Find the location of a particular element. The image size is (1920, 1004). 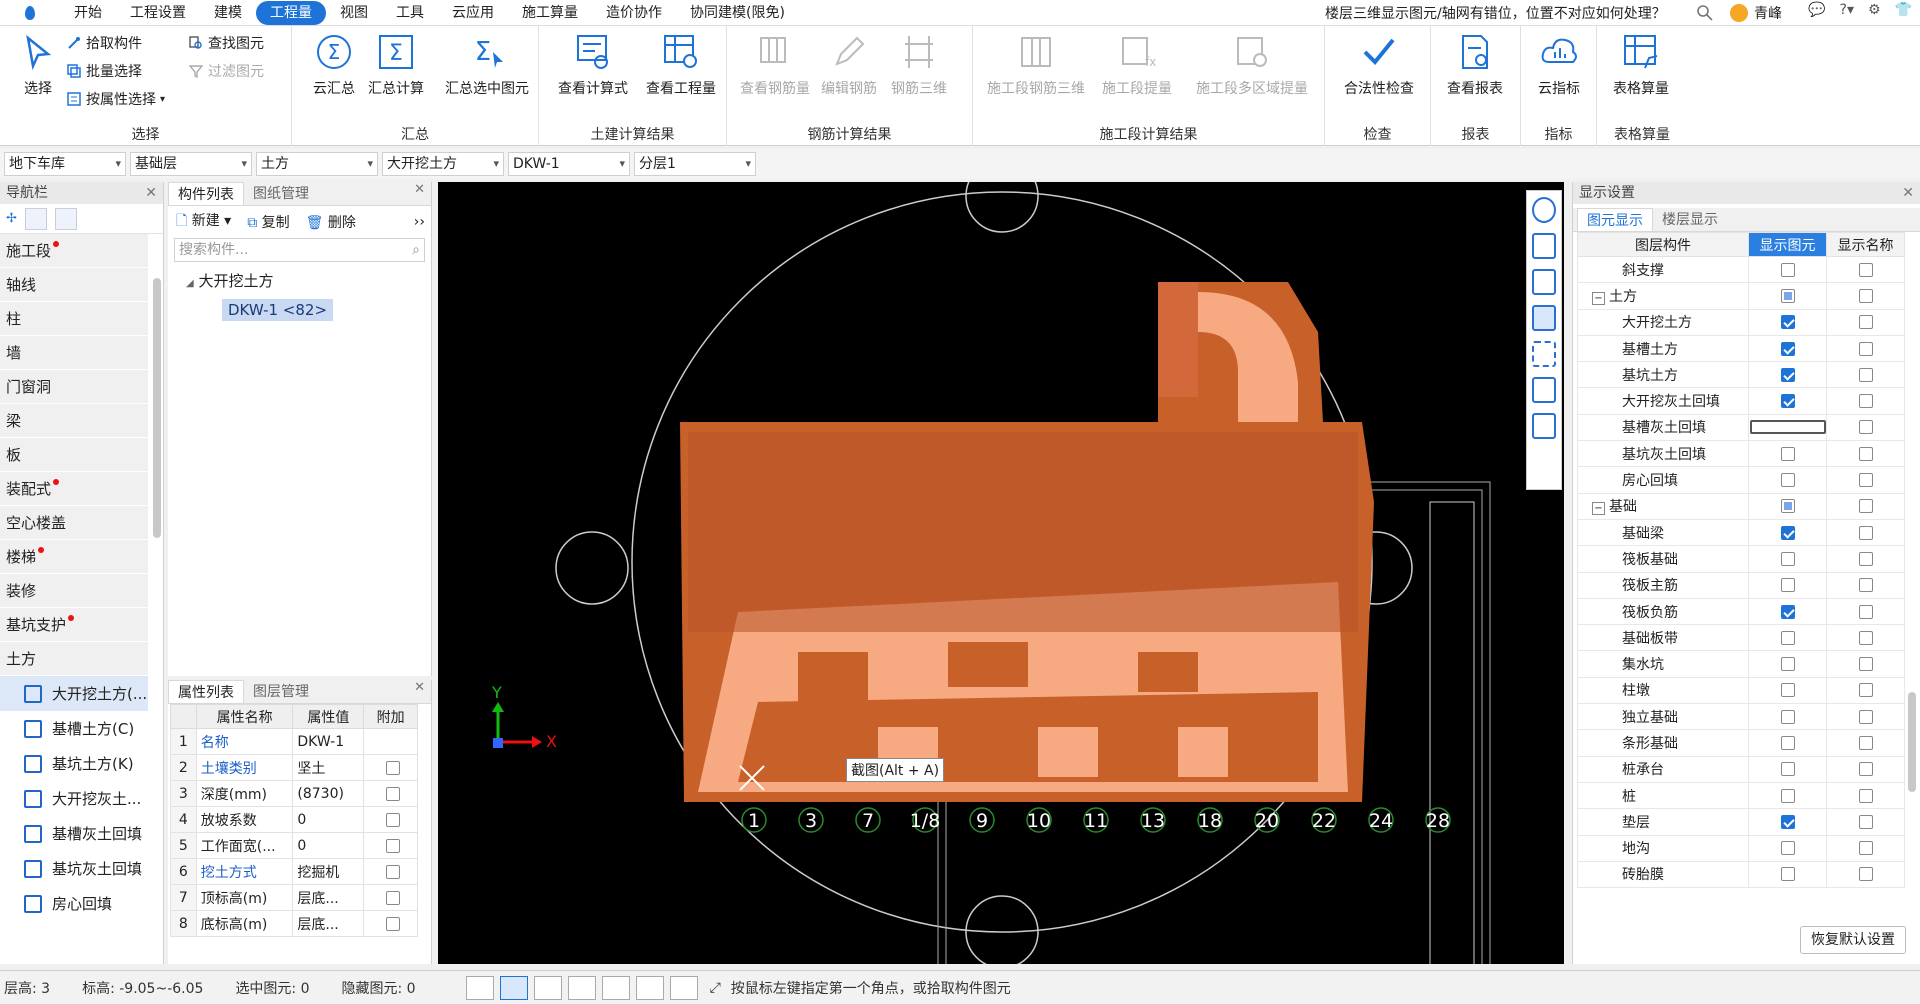

cross-select-icon is located at coordinates (547, 987).